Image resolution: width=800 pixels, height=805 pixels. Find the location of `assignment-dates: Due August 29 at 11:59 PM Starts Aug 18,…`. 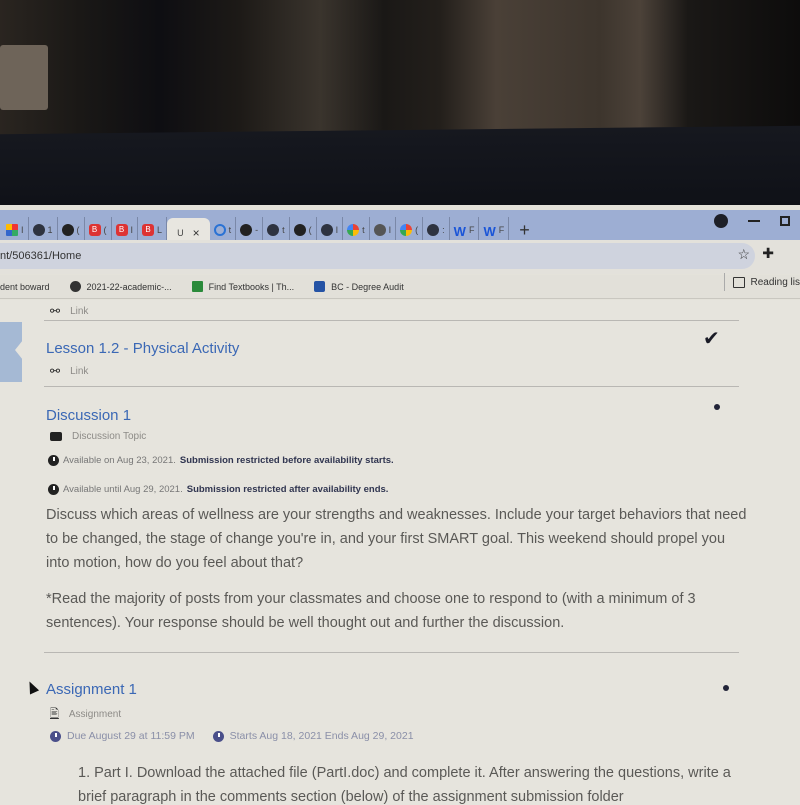

assignment-dates: Due August 29 at 11:59 PM Starts Aug 18,… is located at coordinates (232, 736).